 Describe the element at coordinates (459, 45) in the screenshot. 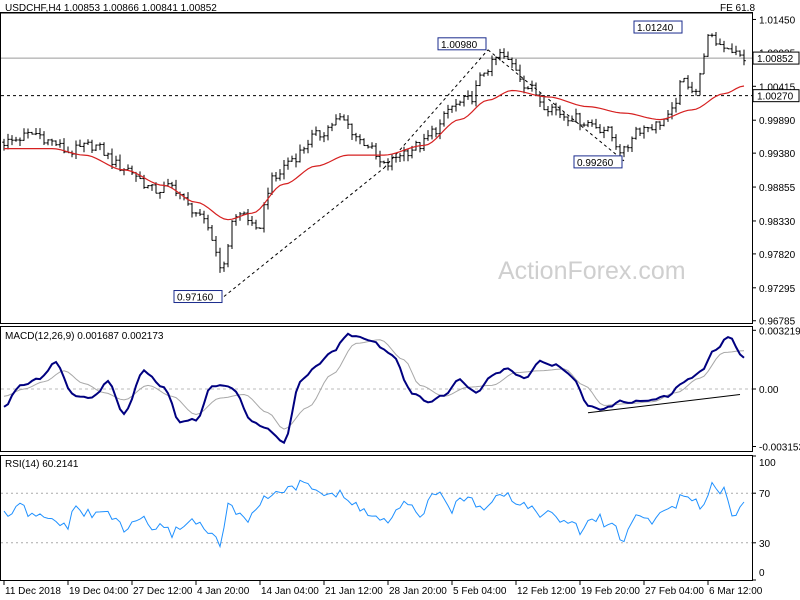

I see `annotation-label: 1.00980` at that location.